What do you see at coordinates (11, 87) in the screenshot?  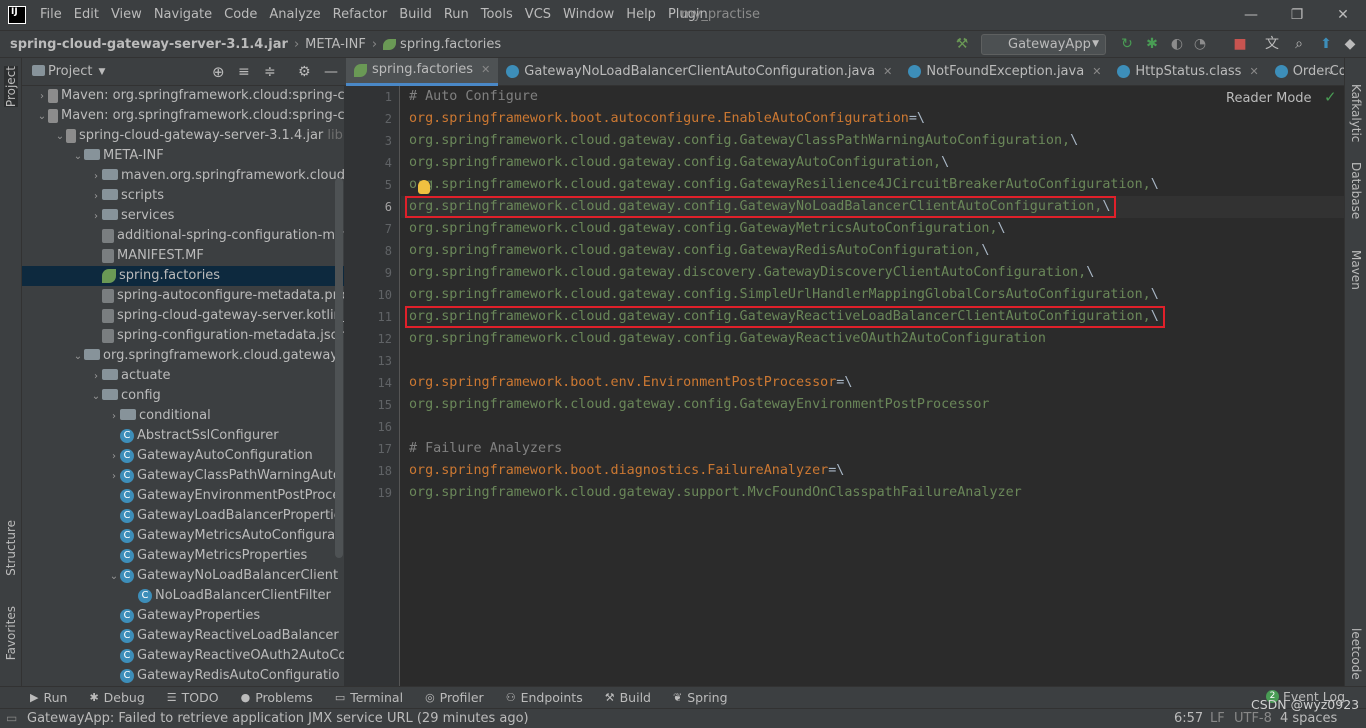 I see `project-tool-tab: Project` at bounding box center [11, 87].